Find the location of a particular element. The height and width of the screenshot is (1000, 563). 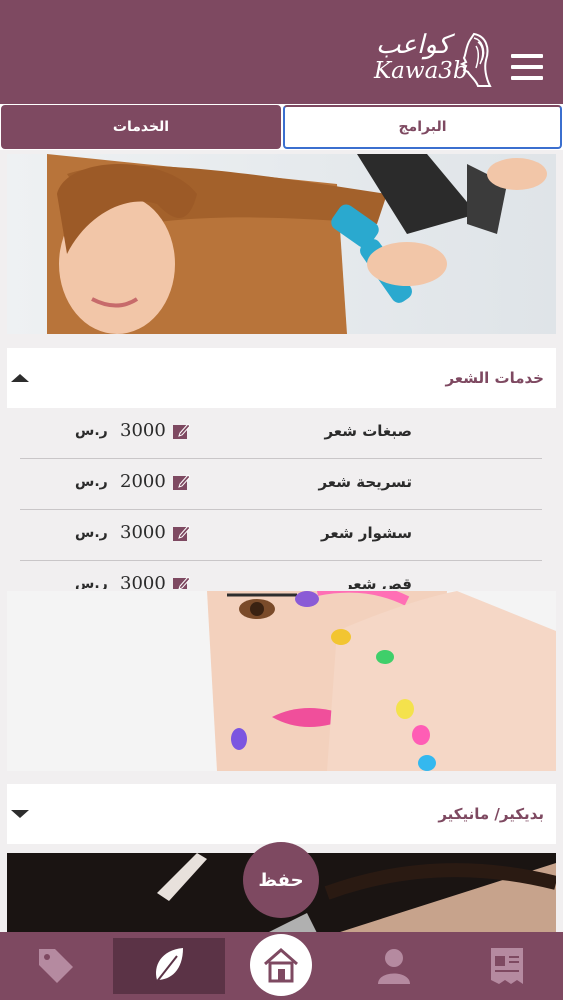

tag-icon is located at coordinates (56, 966).